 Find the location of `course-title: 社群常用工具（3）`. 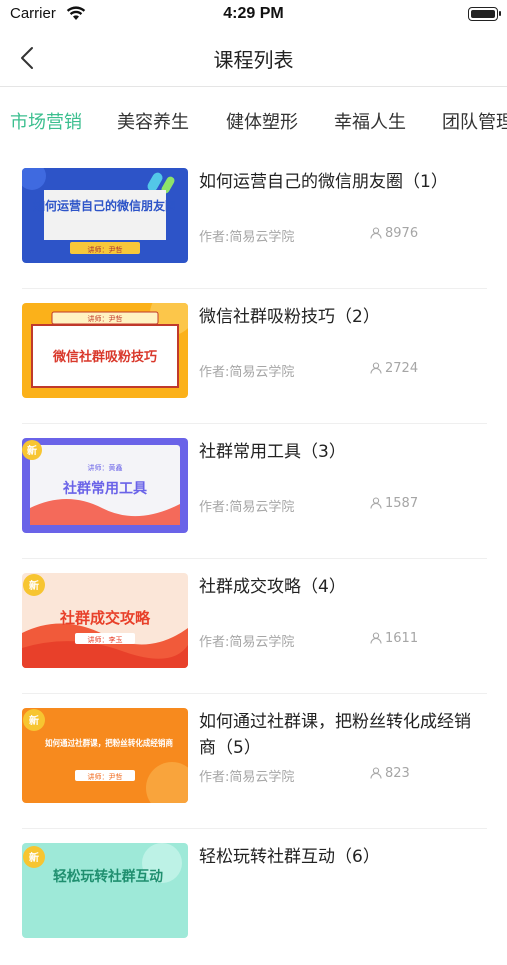

course-title: 社群常用工具（3） is located at coordinates (272, 452).